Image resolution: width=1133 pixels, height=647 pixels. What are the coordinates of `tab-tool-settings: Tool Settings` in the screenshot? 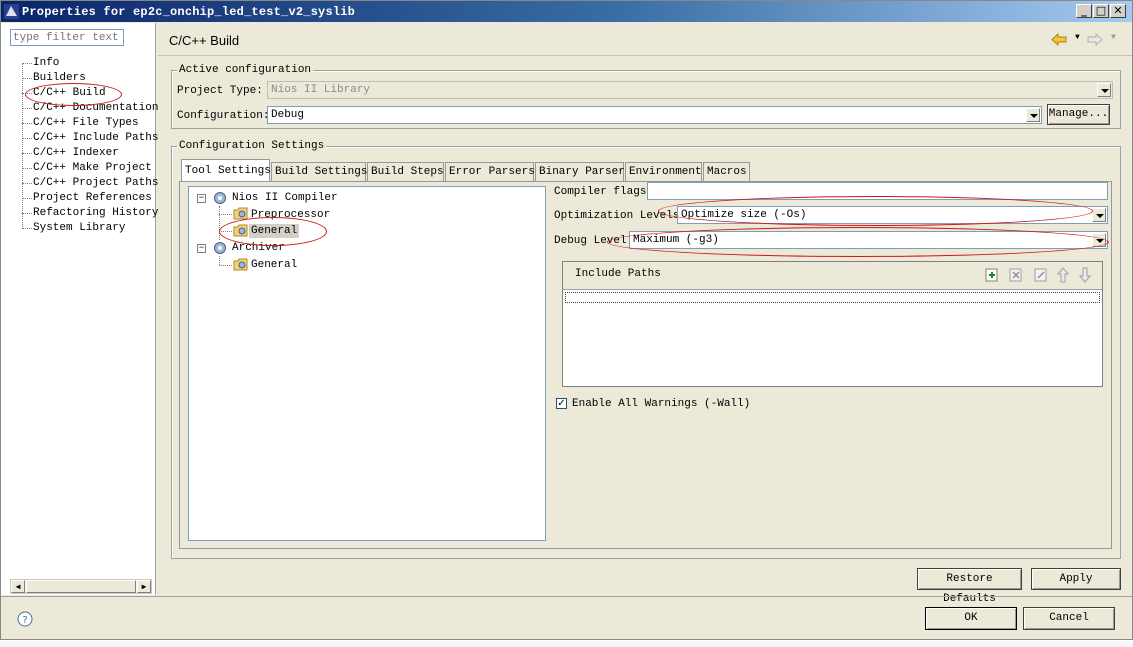 It's located at (226, 170).